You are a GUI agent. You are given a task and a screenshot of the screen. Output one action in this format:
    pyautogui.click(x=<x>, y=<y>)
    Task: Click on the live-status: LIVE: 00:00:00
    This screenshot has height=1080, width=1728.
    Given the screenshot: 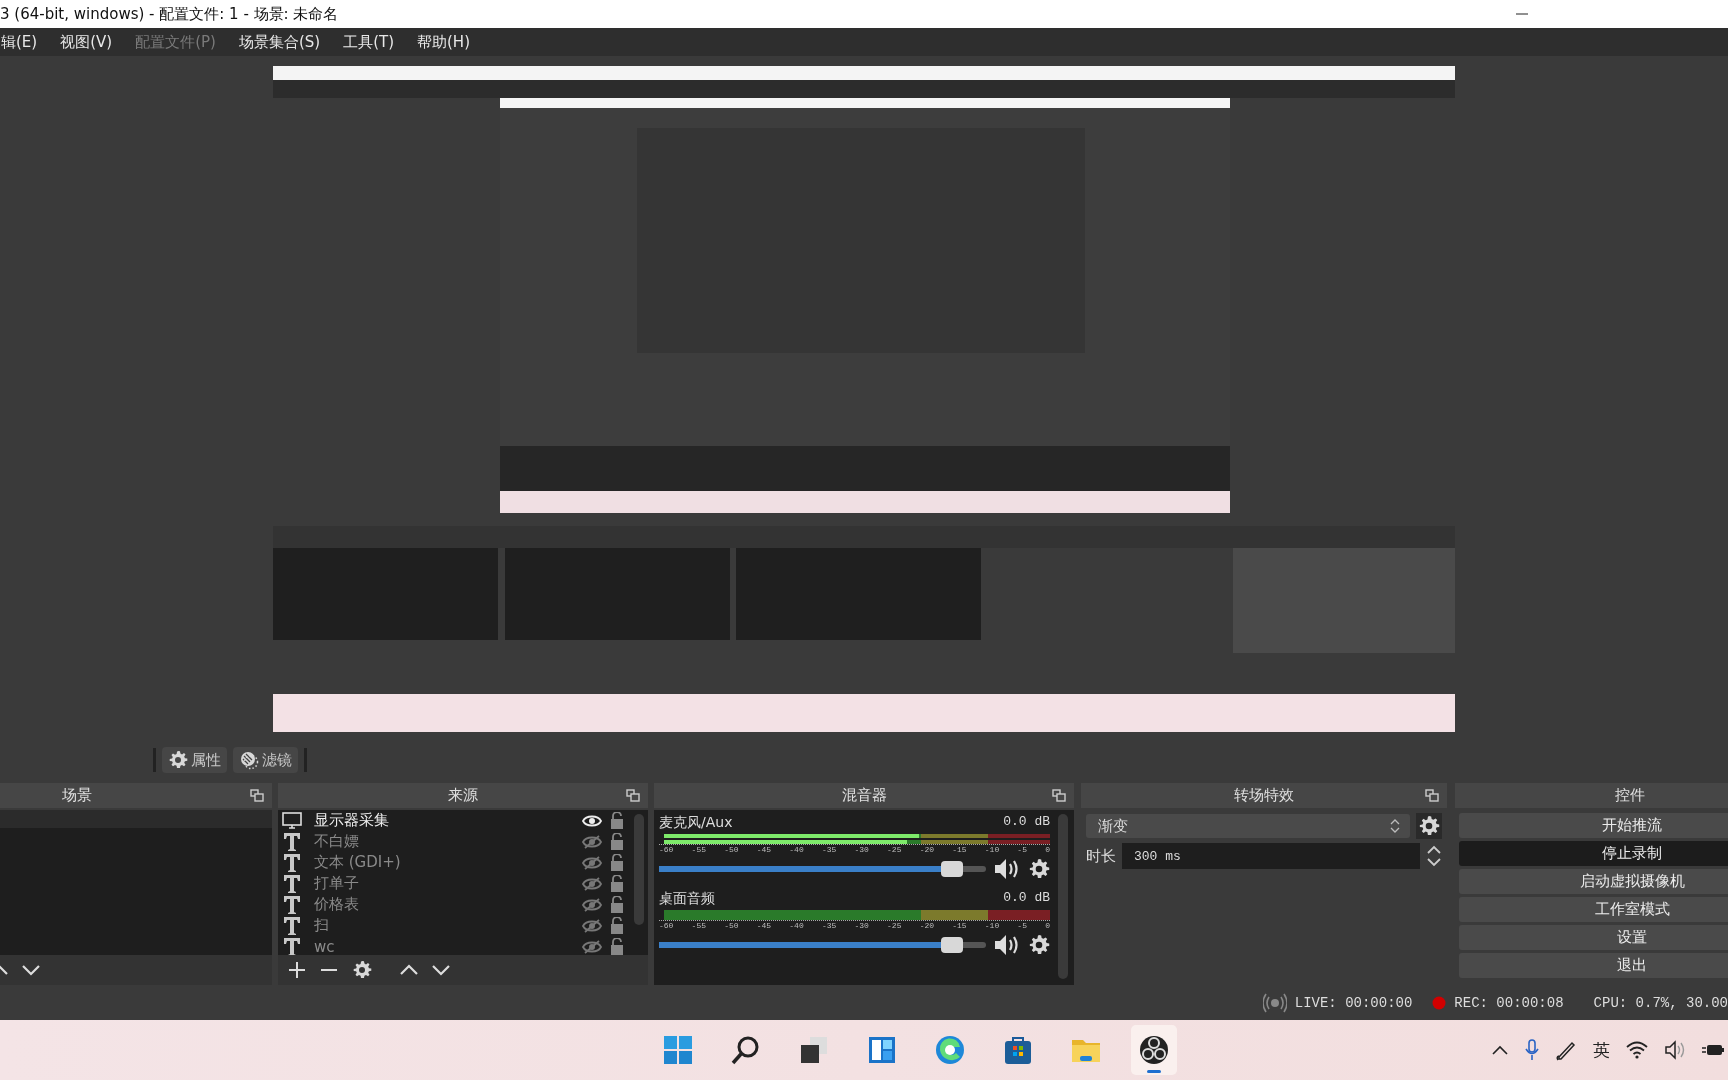 What is the action you would take?
    pyautogui.click(x=1353, y=1002)
    